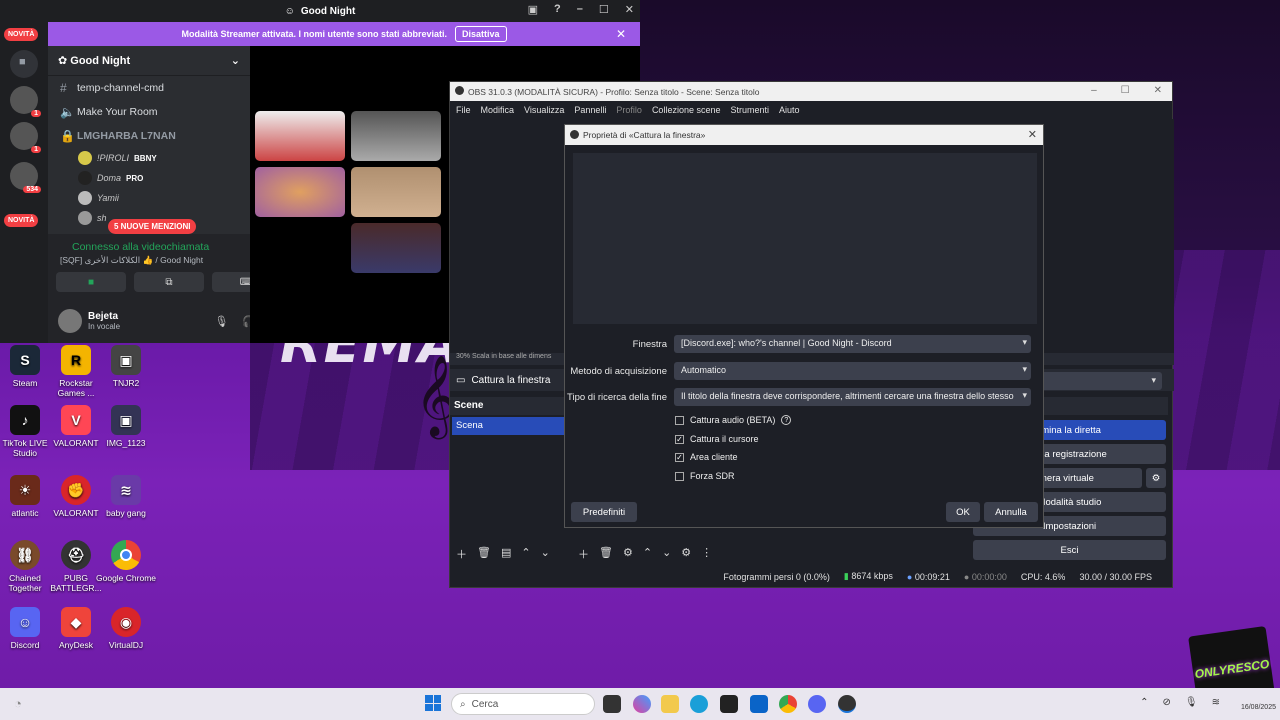 The width and height of the screenshot is (1280, 720). What do you see at coordinates (628, 554) in the screenshot?
I see `gear-icon: ⚙` at bounding box center [628, 554].